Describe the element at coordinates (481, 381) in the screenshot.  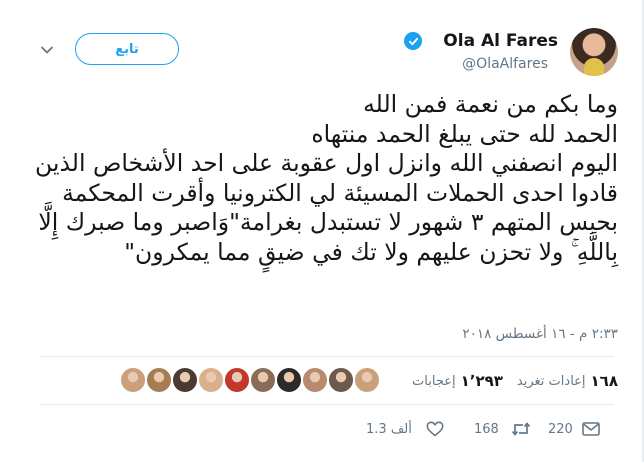
I see `likes-stat-count: ١٬٢٩٣` at that location.